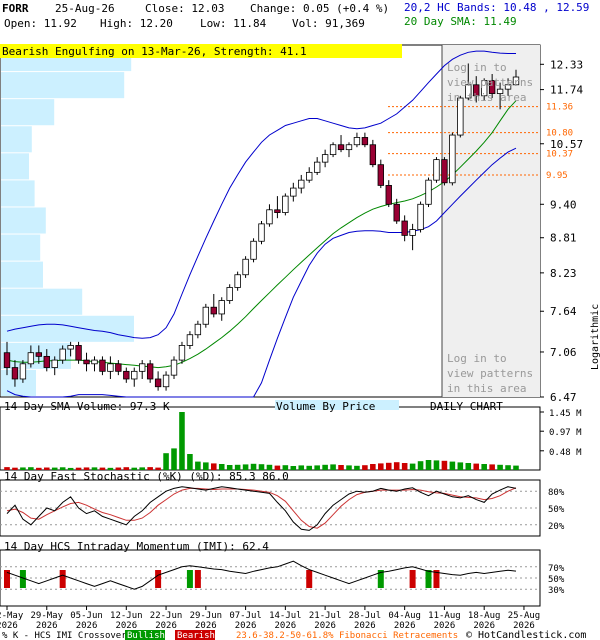  What do you see at coordinates (325, 406) in the screenshot?
I see `volume-by-price-title: Volume By Price` at bounding box center [325, 406].